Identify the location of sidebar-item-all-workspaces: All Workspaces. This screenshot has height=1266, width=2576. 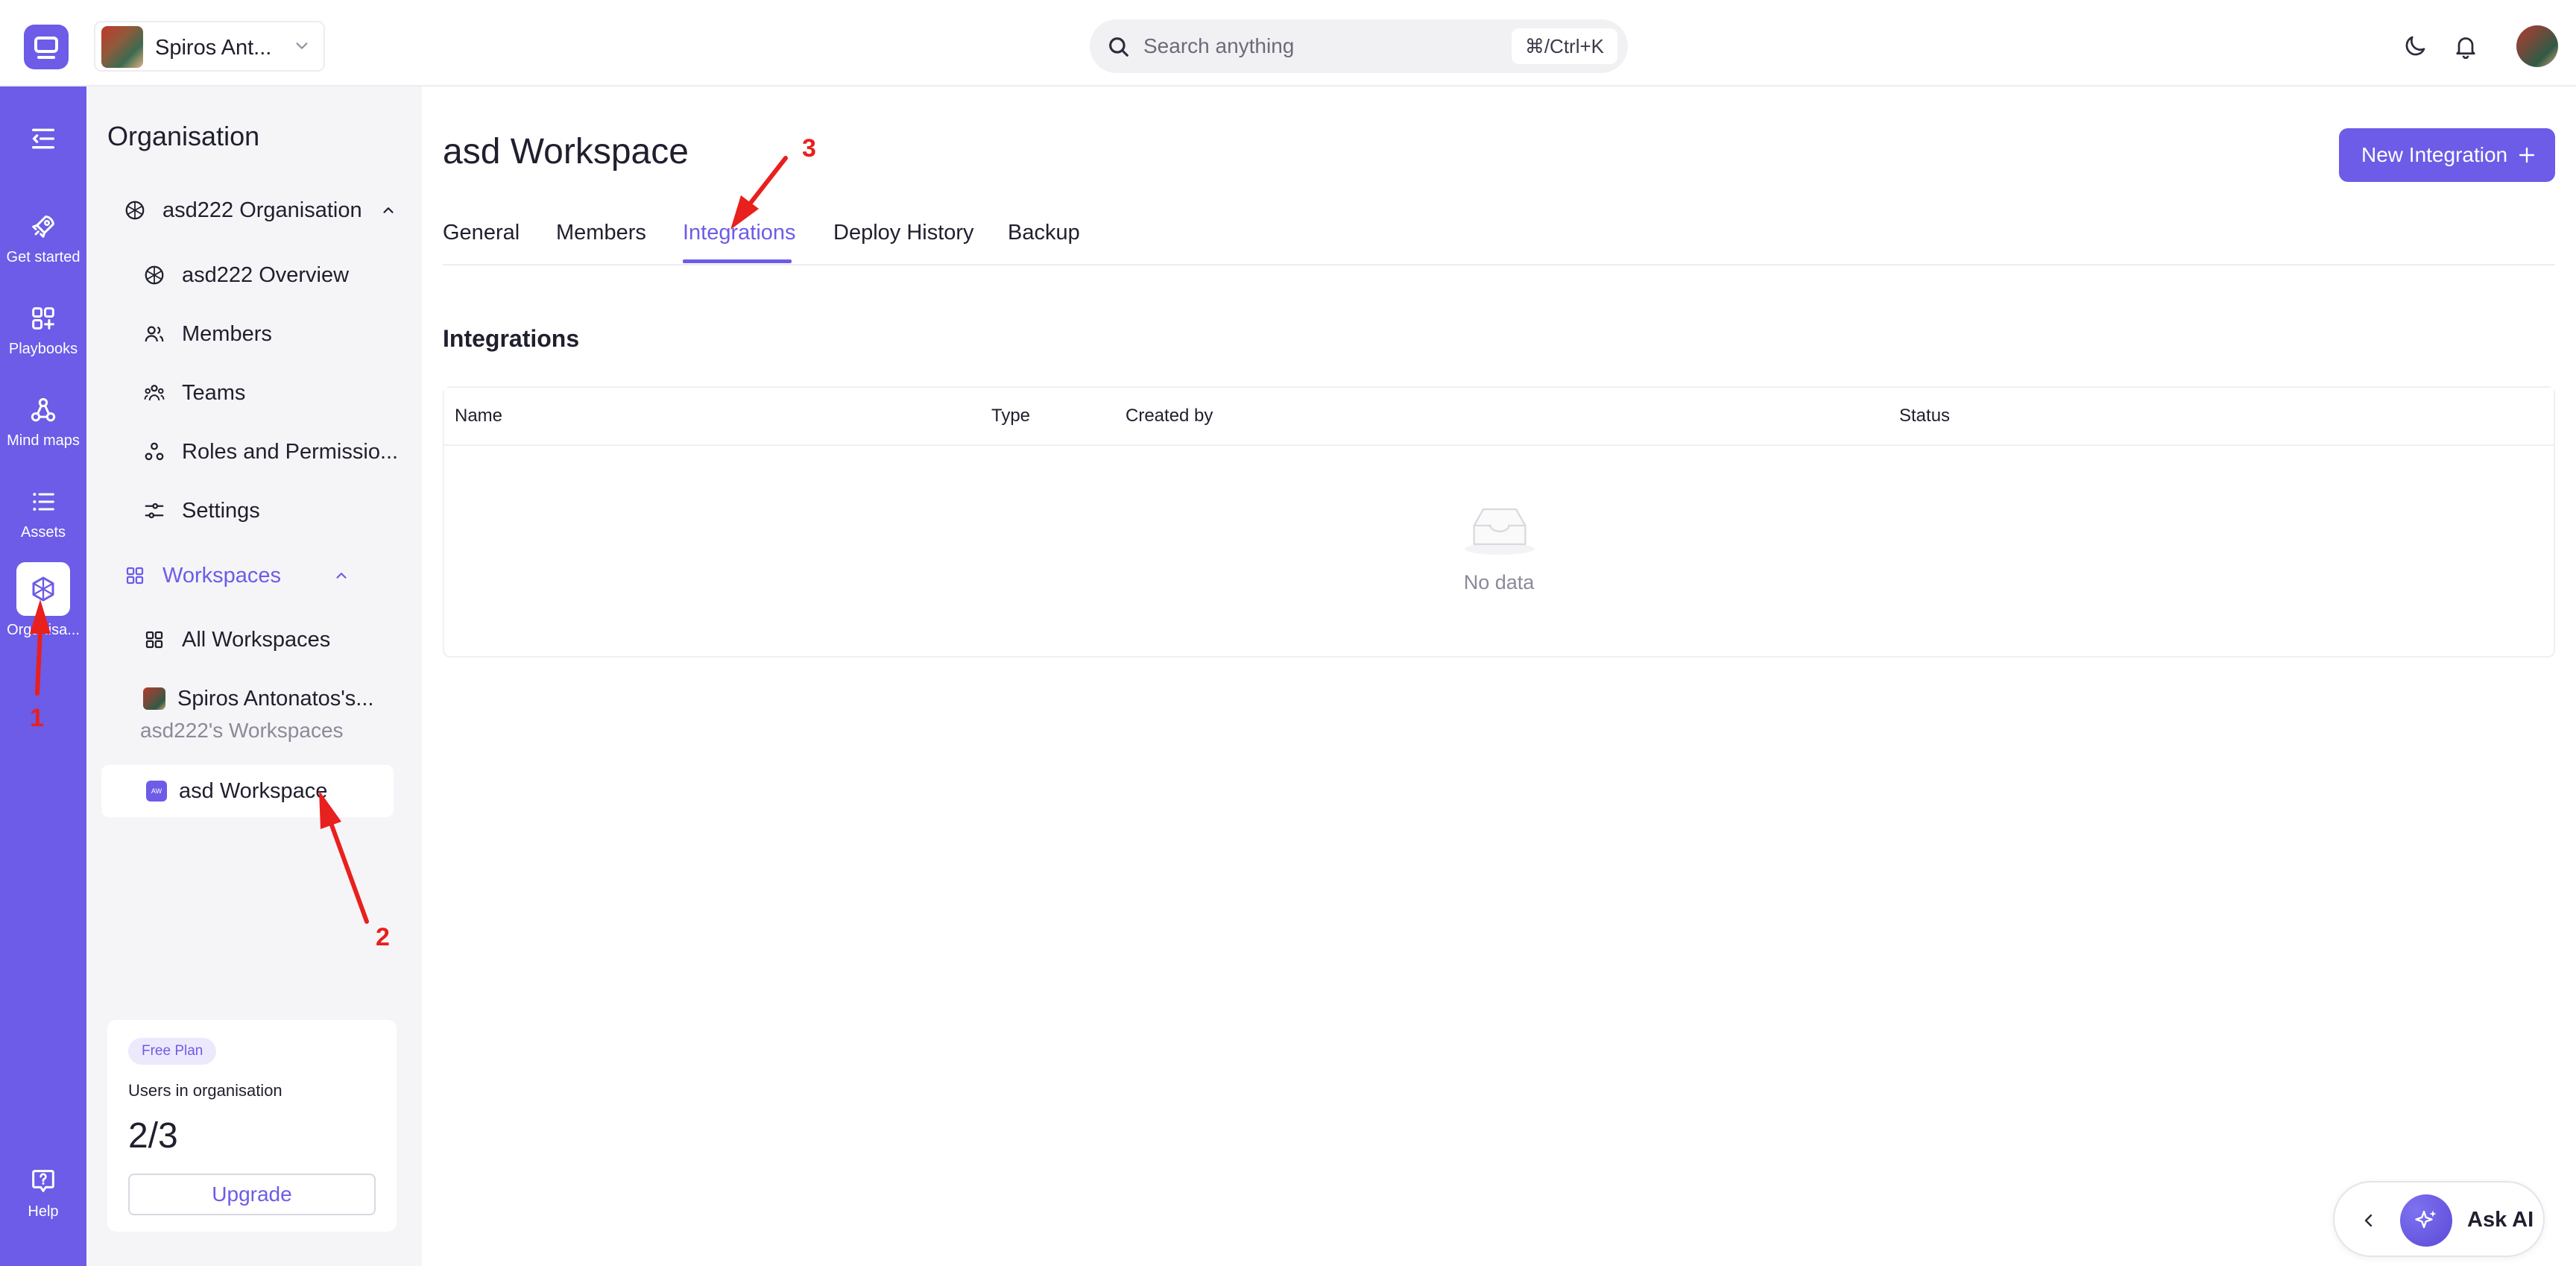
(236, 639).